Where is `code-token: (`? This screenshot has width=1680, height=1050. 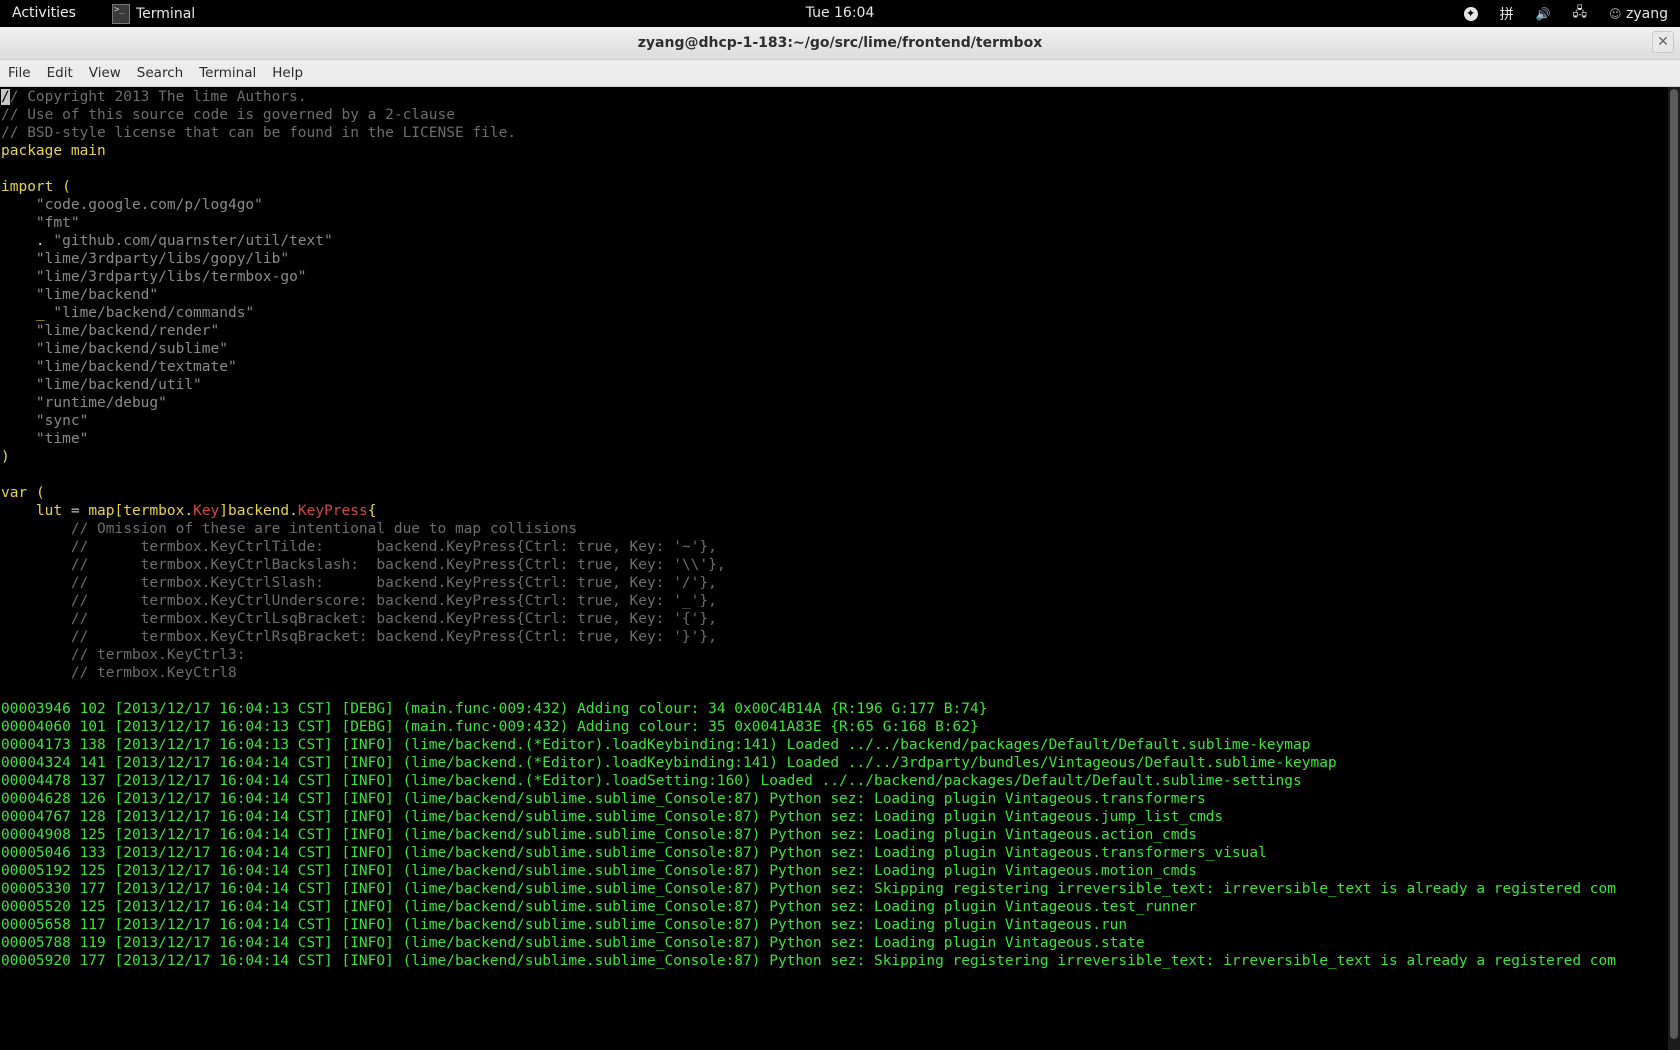 code-token: ( is located at coordinates (40, 493).